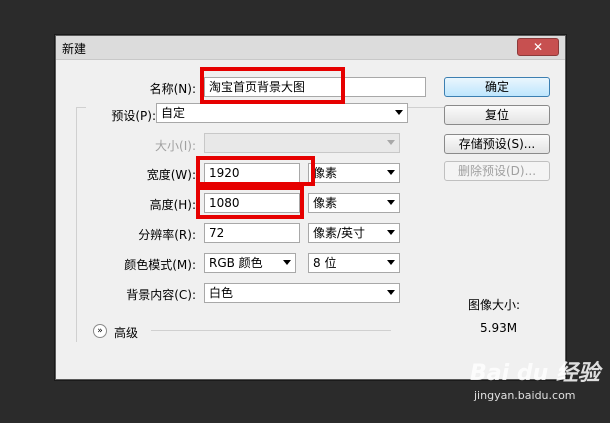  I want to click on background-value: 白色, so click(221, 293).